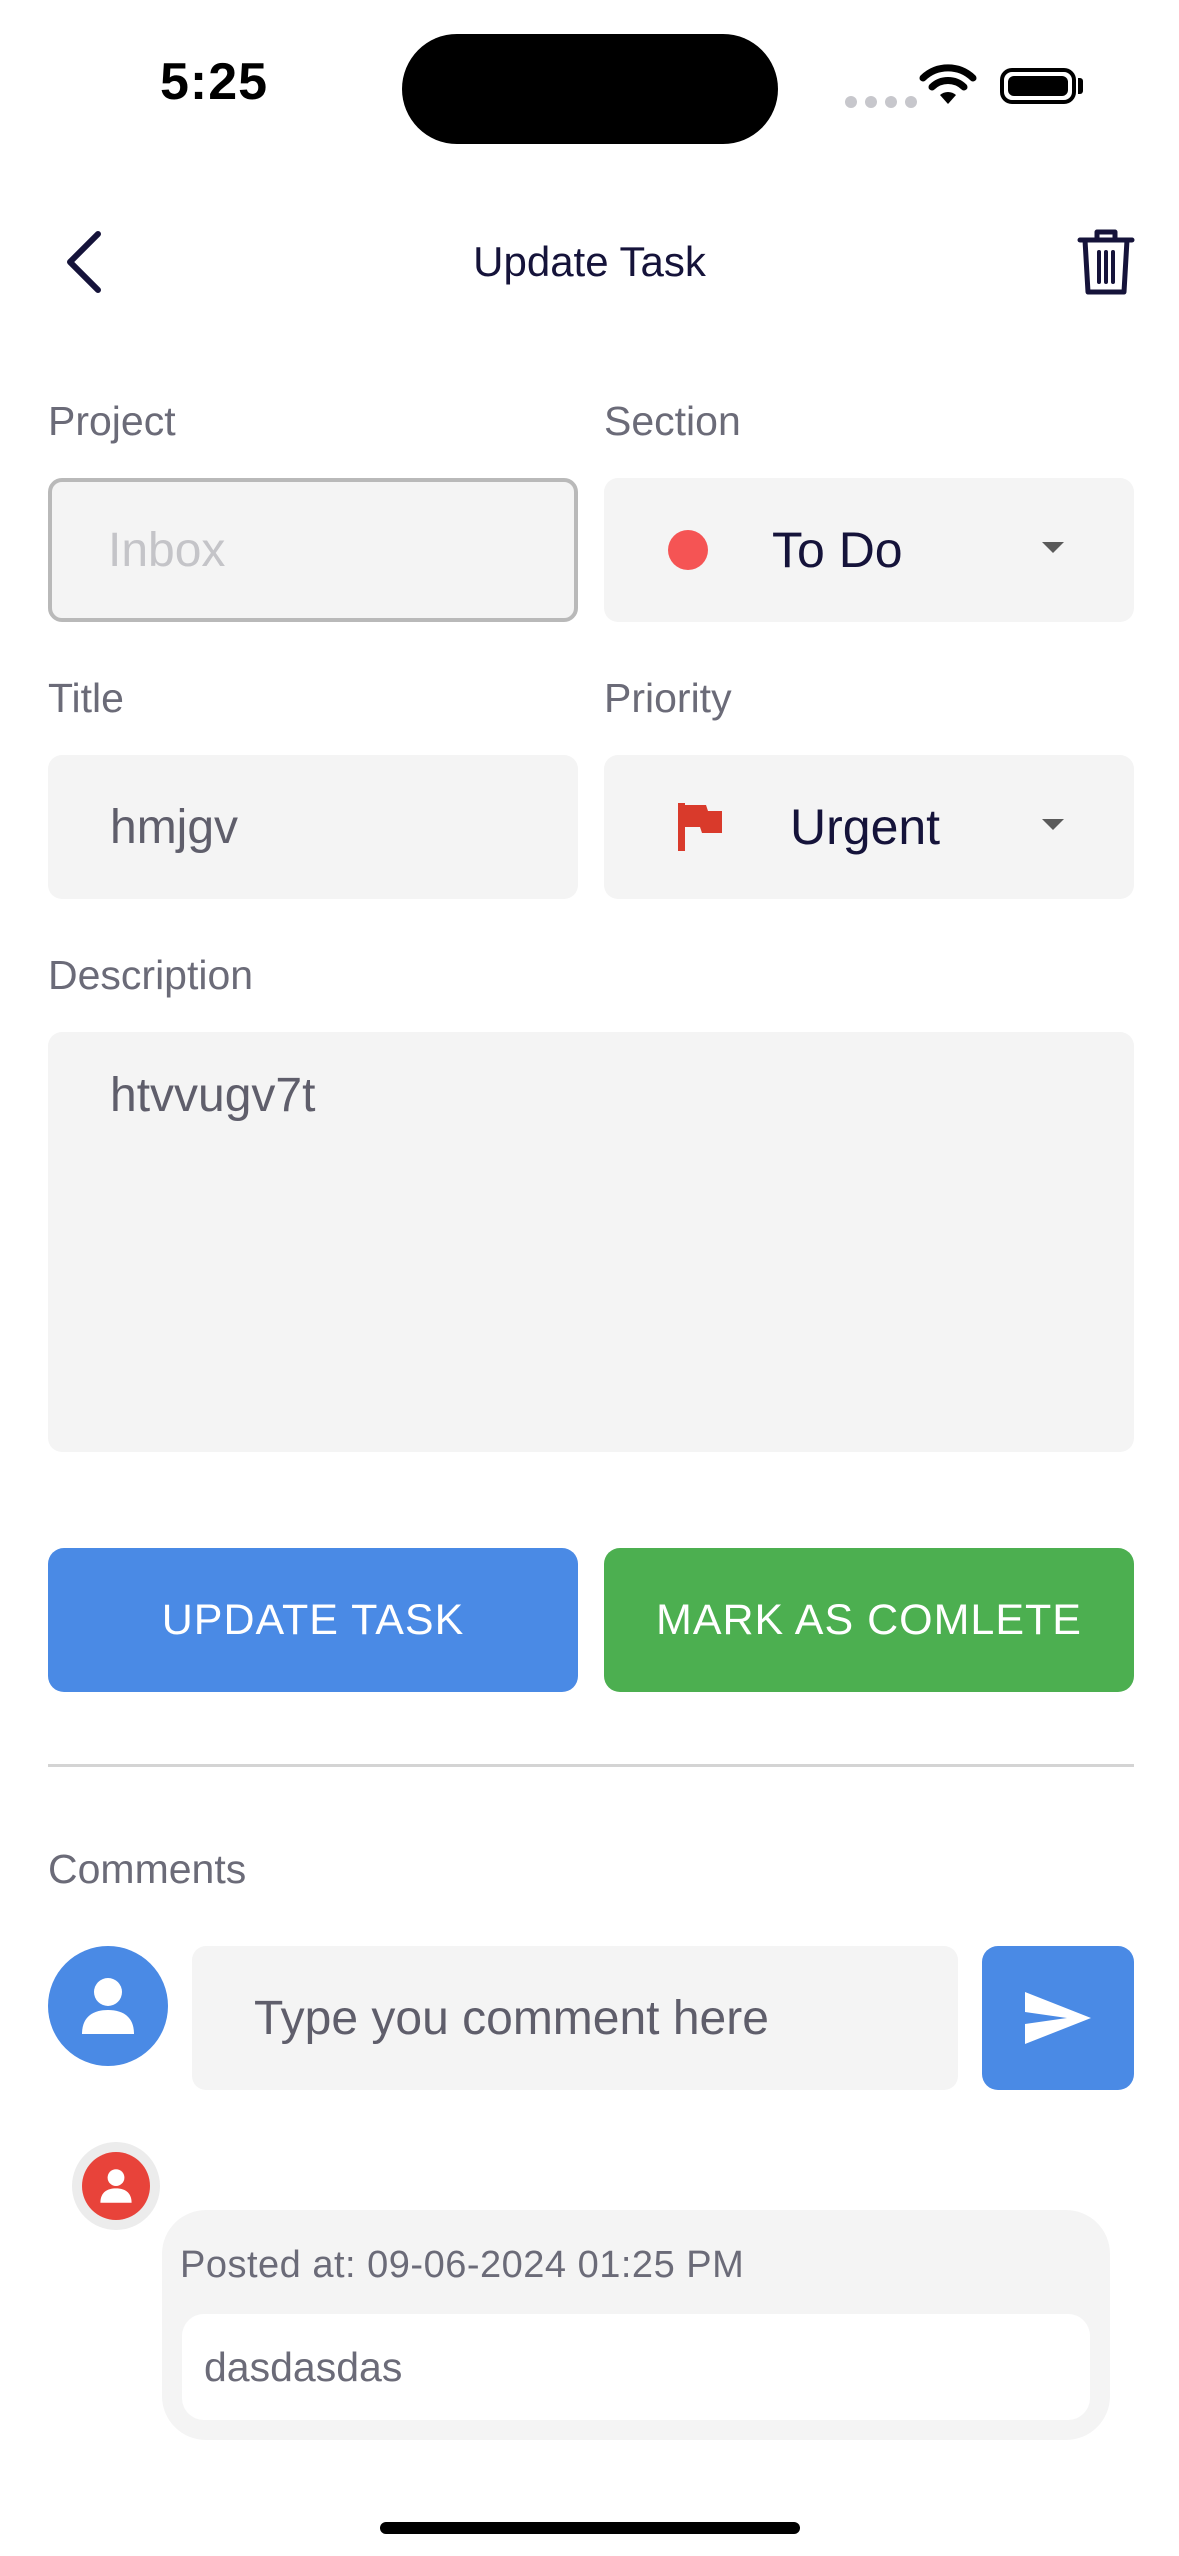 This screenshot has height=2556, width=1179. Describe the element at coordinates (313, 550) in the screenshot. I see `project-input: Inbox` at that location.